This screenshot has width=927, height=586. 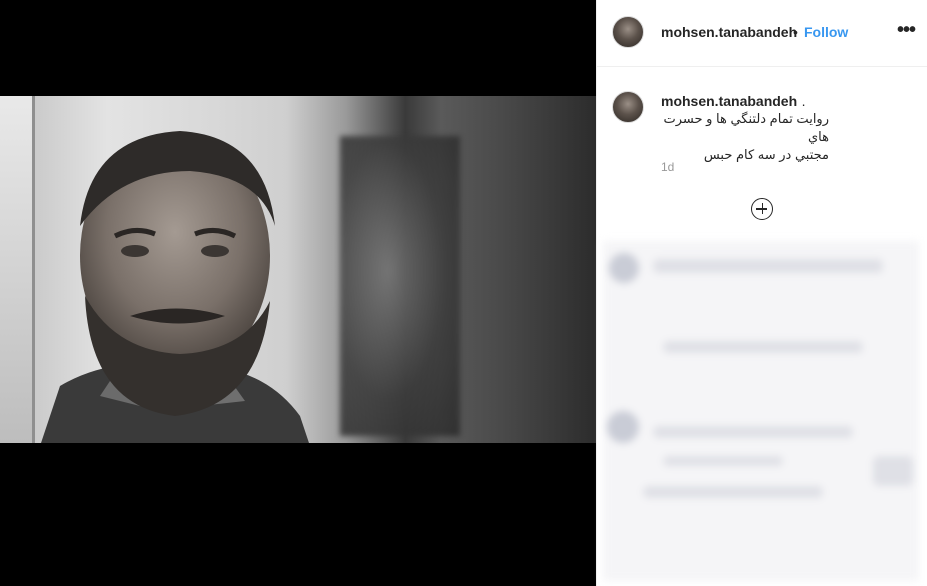 What do you see at coordinates (906, 30) in the screenshot?
I see `more-options-icon: •••` at bounding box center [906, 30].